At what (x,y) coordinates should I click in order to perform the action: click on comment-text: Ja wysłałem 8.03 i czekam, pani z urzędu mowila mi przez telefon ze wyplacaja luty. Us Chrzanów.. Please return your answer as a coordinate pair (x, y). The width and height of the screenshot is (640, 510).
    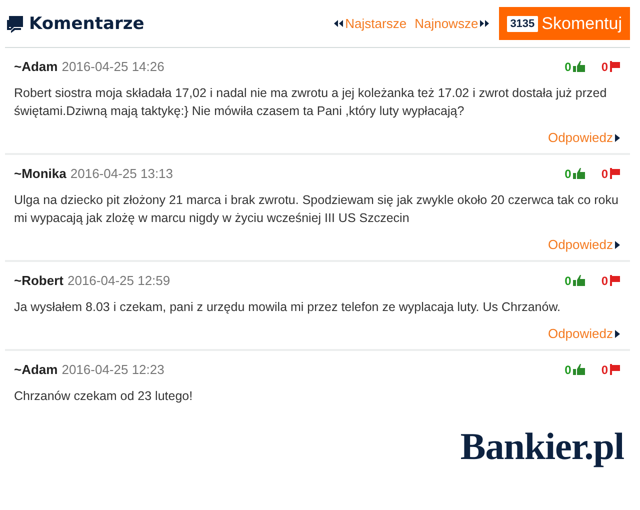
    Looking at the image, I should click on (288, 307).